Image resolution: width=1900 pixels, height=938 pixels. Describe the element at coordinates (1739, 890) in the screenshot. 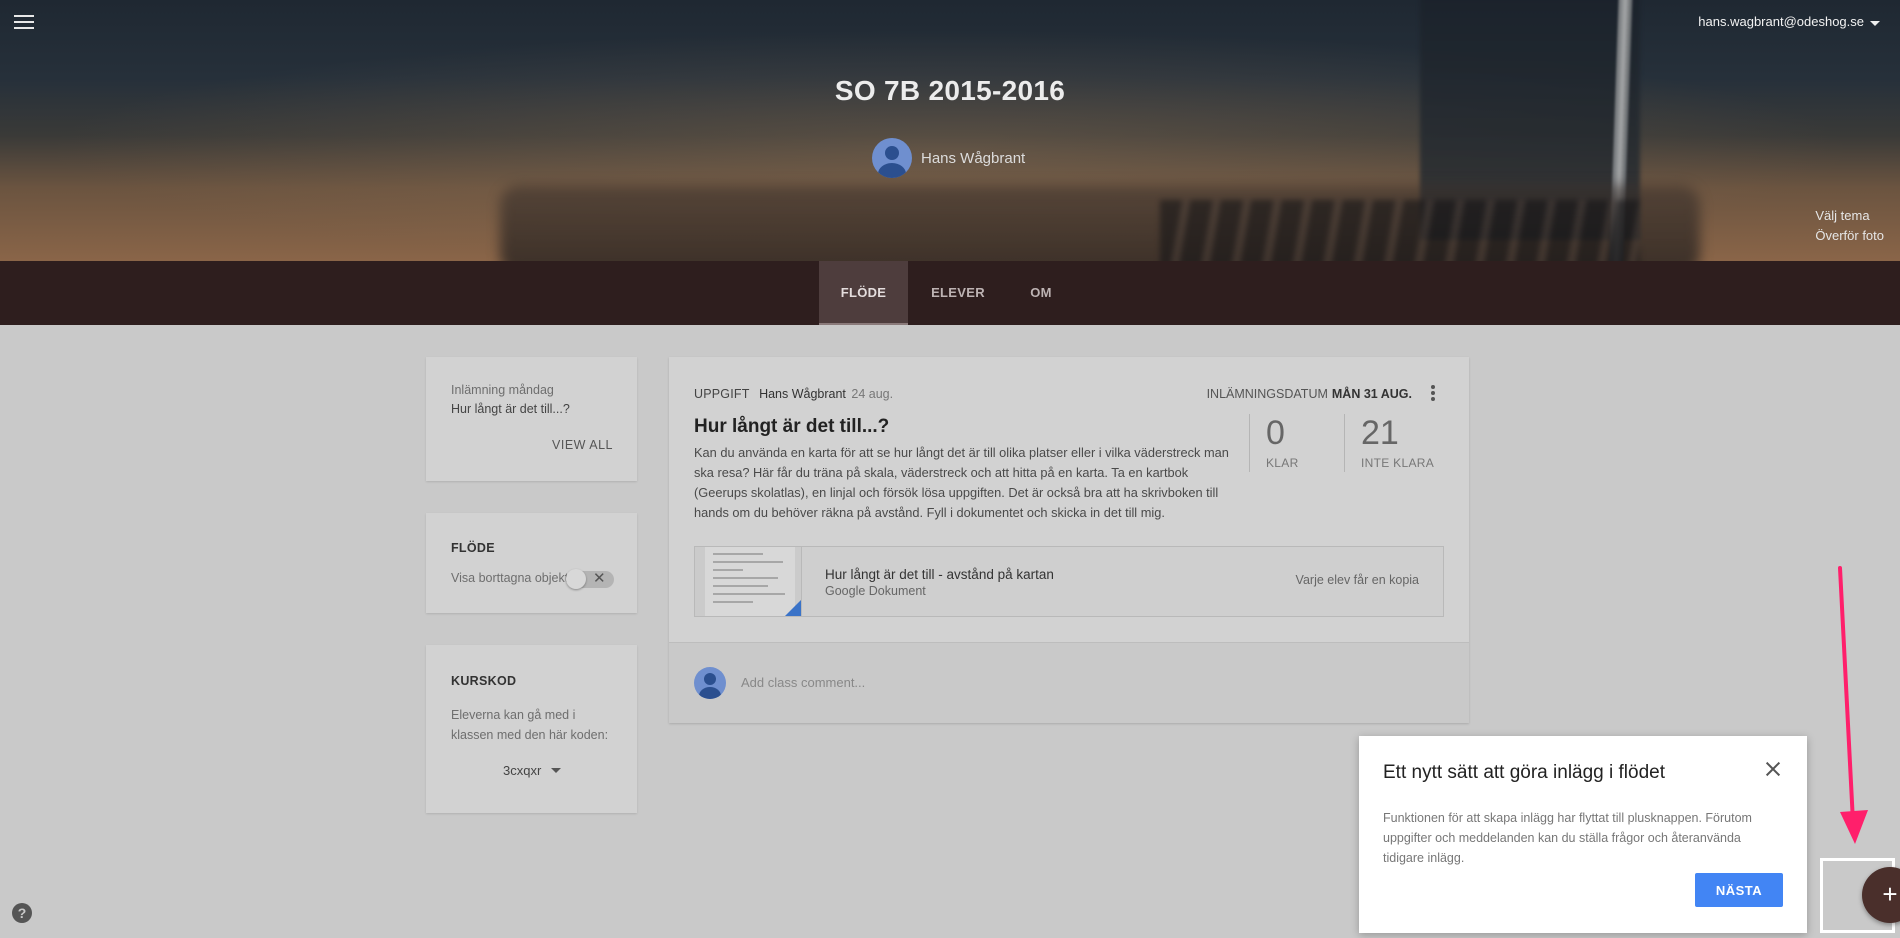

I see `next-button: NÄSTA` at that location.